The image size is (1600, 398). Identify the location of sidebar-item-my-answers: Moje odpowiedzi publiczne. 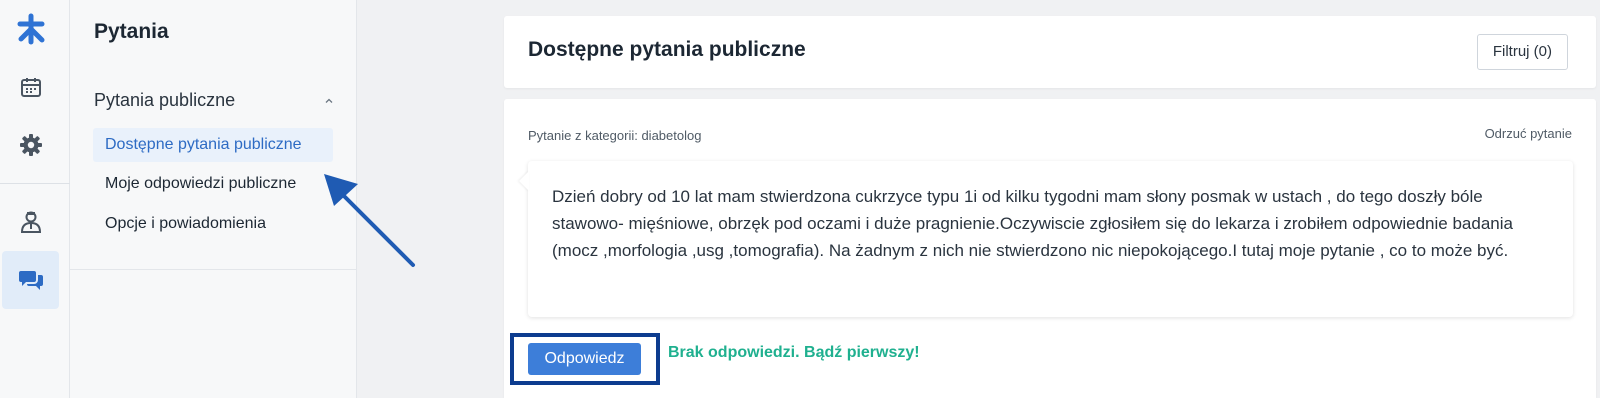
(213, 184).